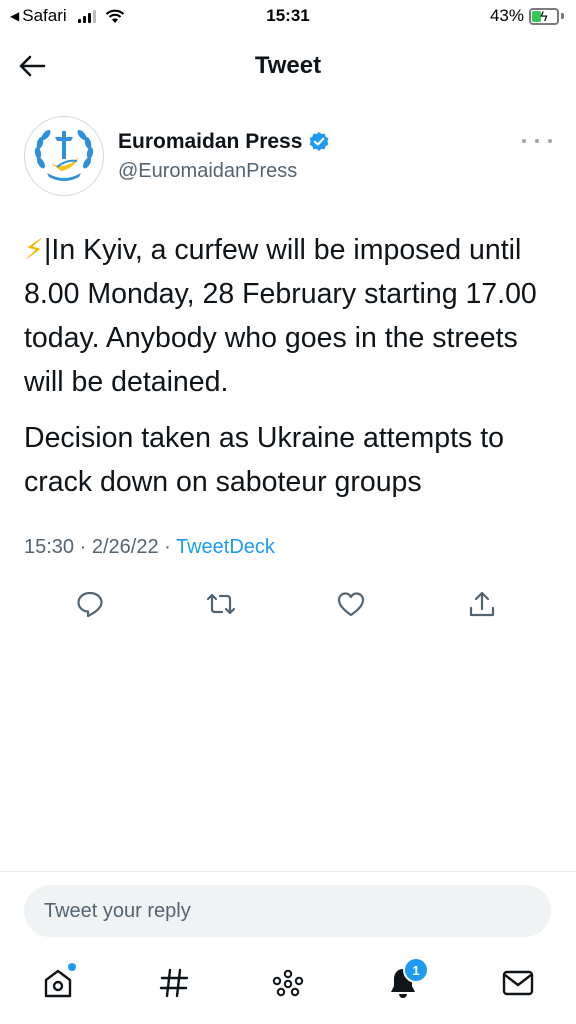 This screenshot has width=576, height=1024. Describe the element at coordinates (210, 141) in the screenshot. I see `author-name-text: Euromaidan Press` at that location.